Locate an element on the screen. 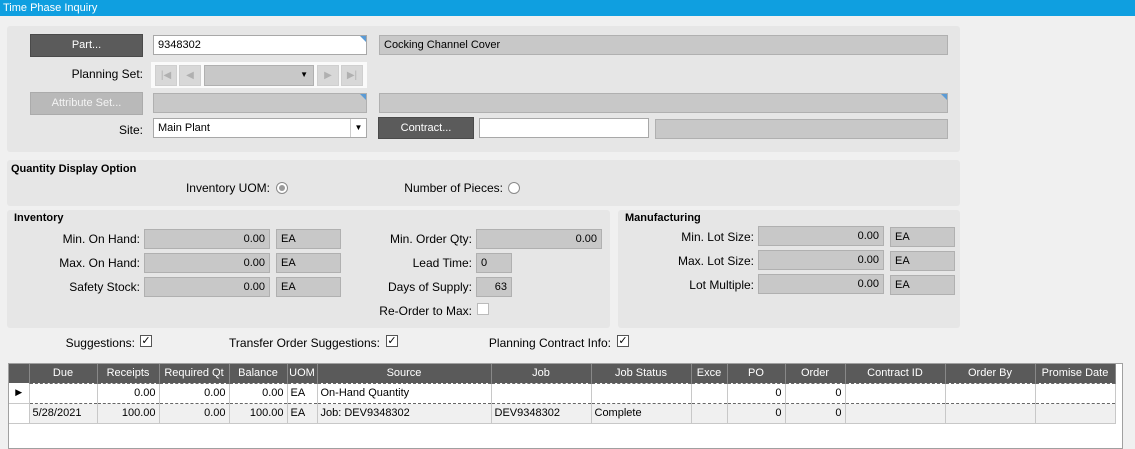 This screenshot has height=449, width=1135. site-value: Main Plant is located at coordinates (184, 128).